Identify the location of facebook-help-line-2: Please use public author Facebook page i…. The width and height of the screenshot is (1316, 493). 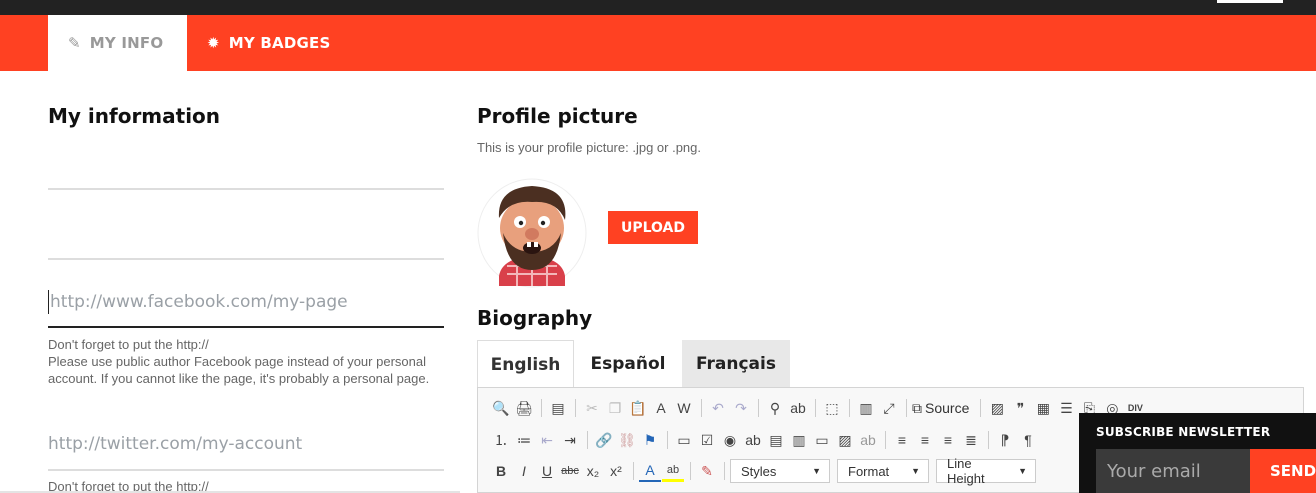
(239, 370).